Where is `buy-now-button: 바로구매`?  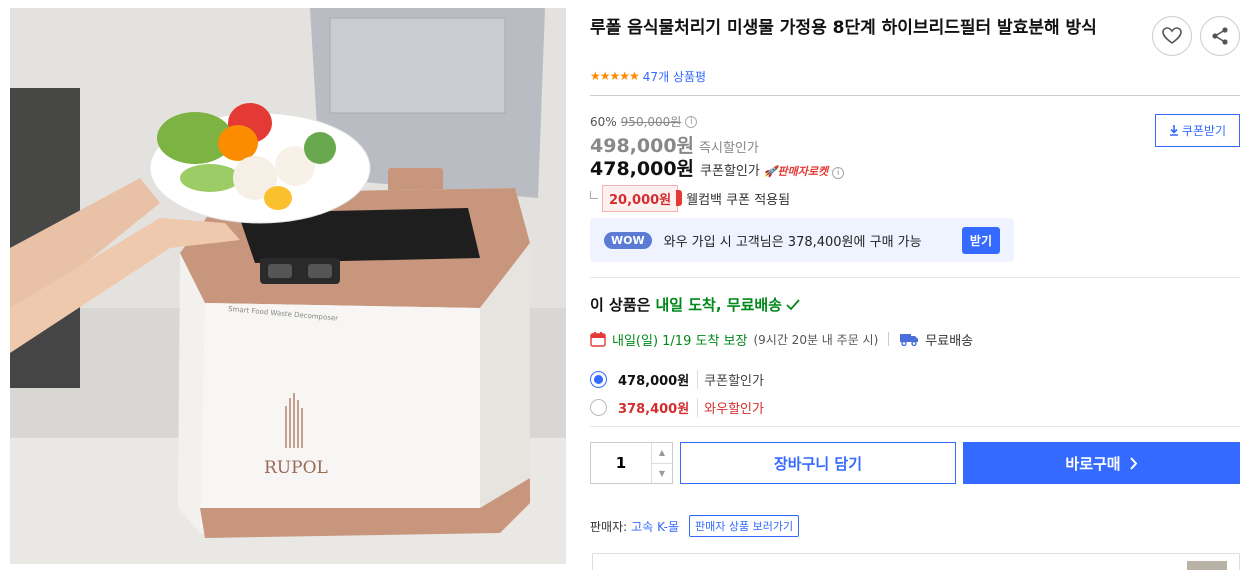 buy-now-button: 바로구매 is located at coordinates (1101, 463).